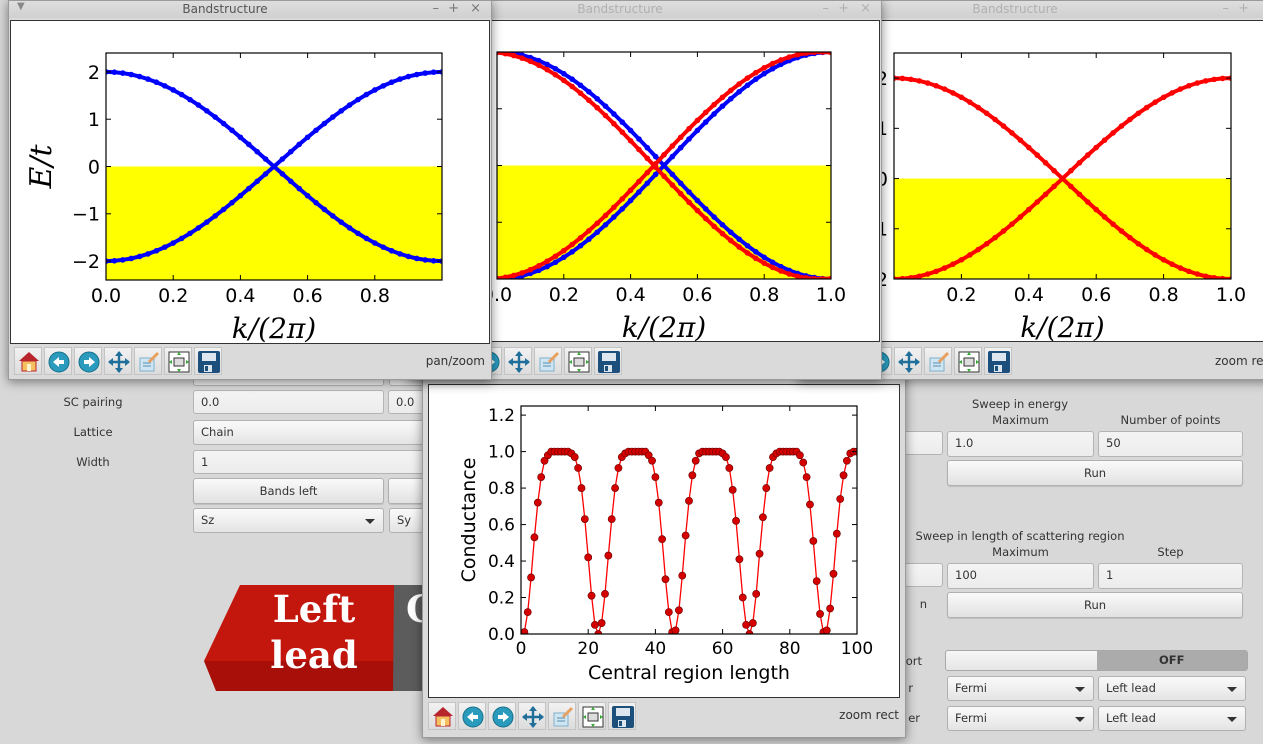 This screenshot has height=744, width=1263. What do you see at coordinates (250, 9) in the screenshot?
I see `title-bar: ▼ Bandstructure – + ×` at bounding box center [250, 9].